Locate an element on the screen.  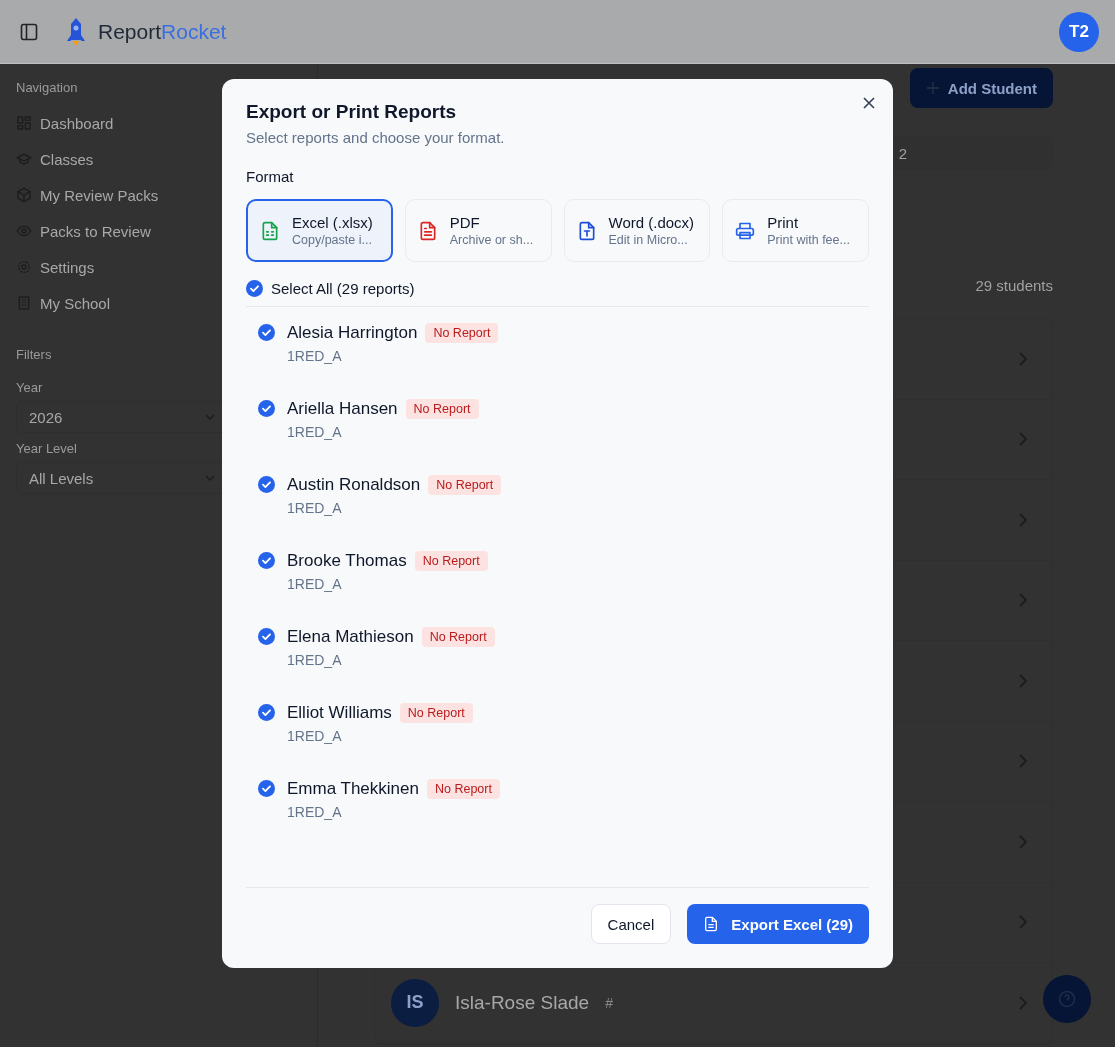
help-icon is located at coordinates (1067, 999).